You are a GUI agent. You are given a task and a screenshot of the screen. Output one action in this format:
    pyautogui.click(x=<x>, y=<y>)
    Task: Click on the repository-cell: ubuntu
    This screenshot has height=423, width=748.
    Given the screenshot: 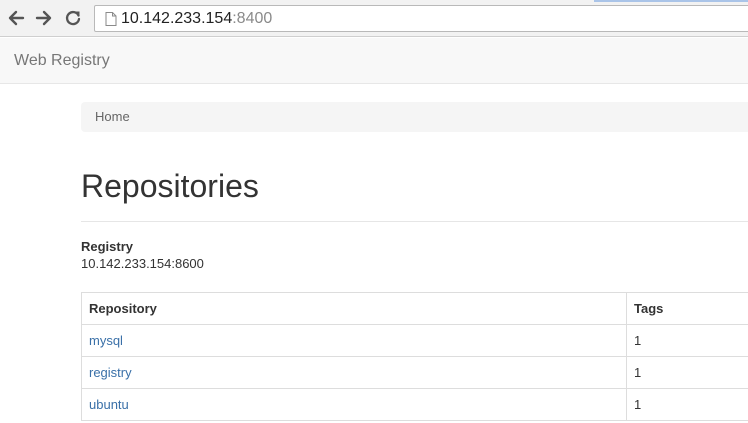 What is the action you would take?
    pyautogui.click(x=354, y=404)
    